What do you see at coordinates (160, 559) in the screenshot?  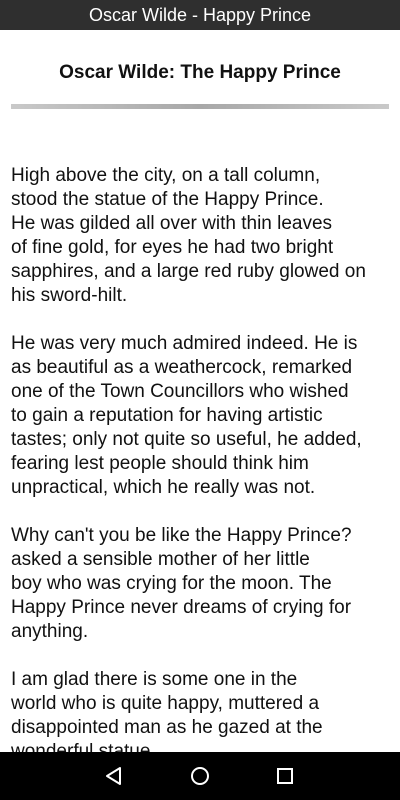 I see `text-line: asked a sensible mother of her little` at bounding box center [160, 559].